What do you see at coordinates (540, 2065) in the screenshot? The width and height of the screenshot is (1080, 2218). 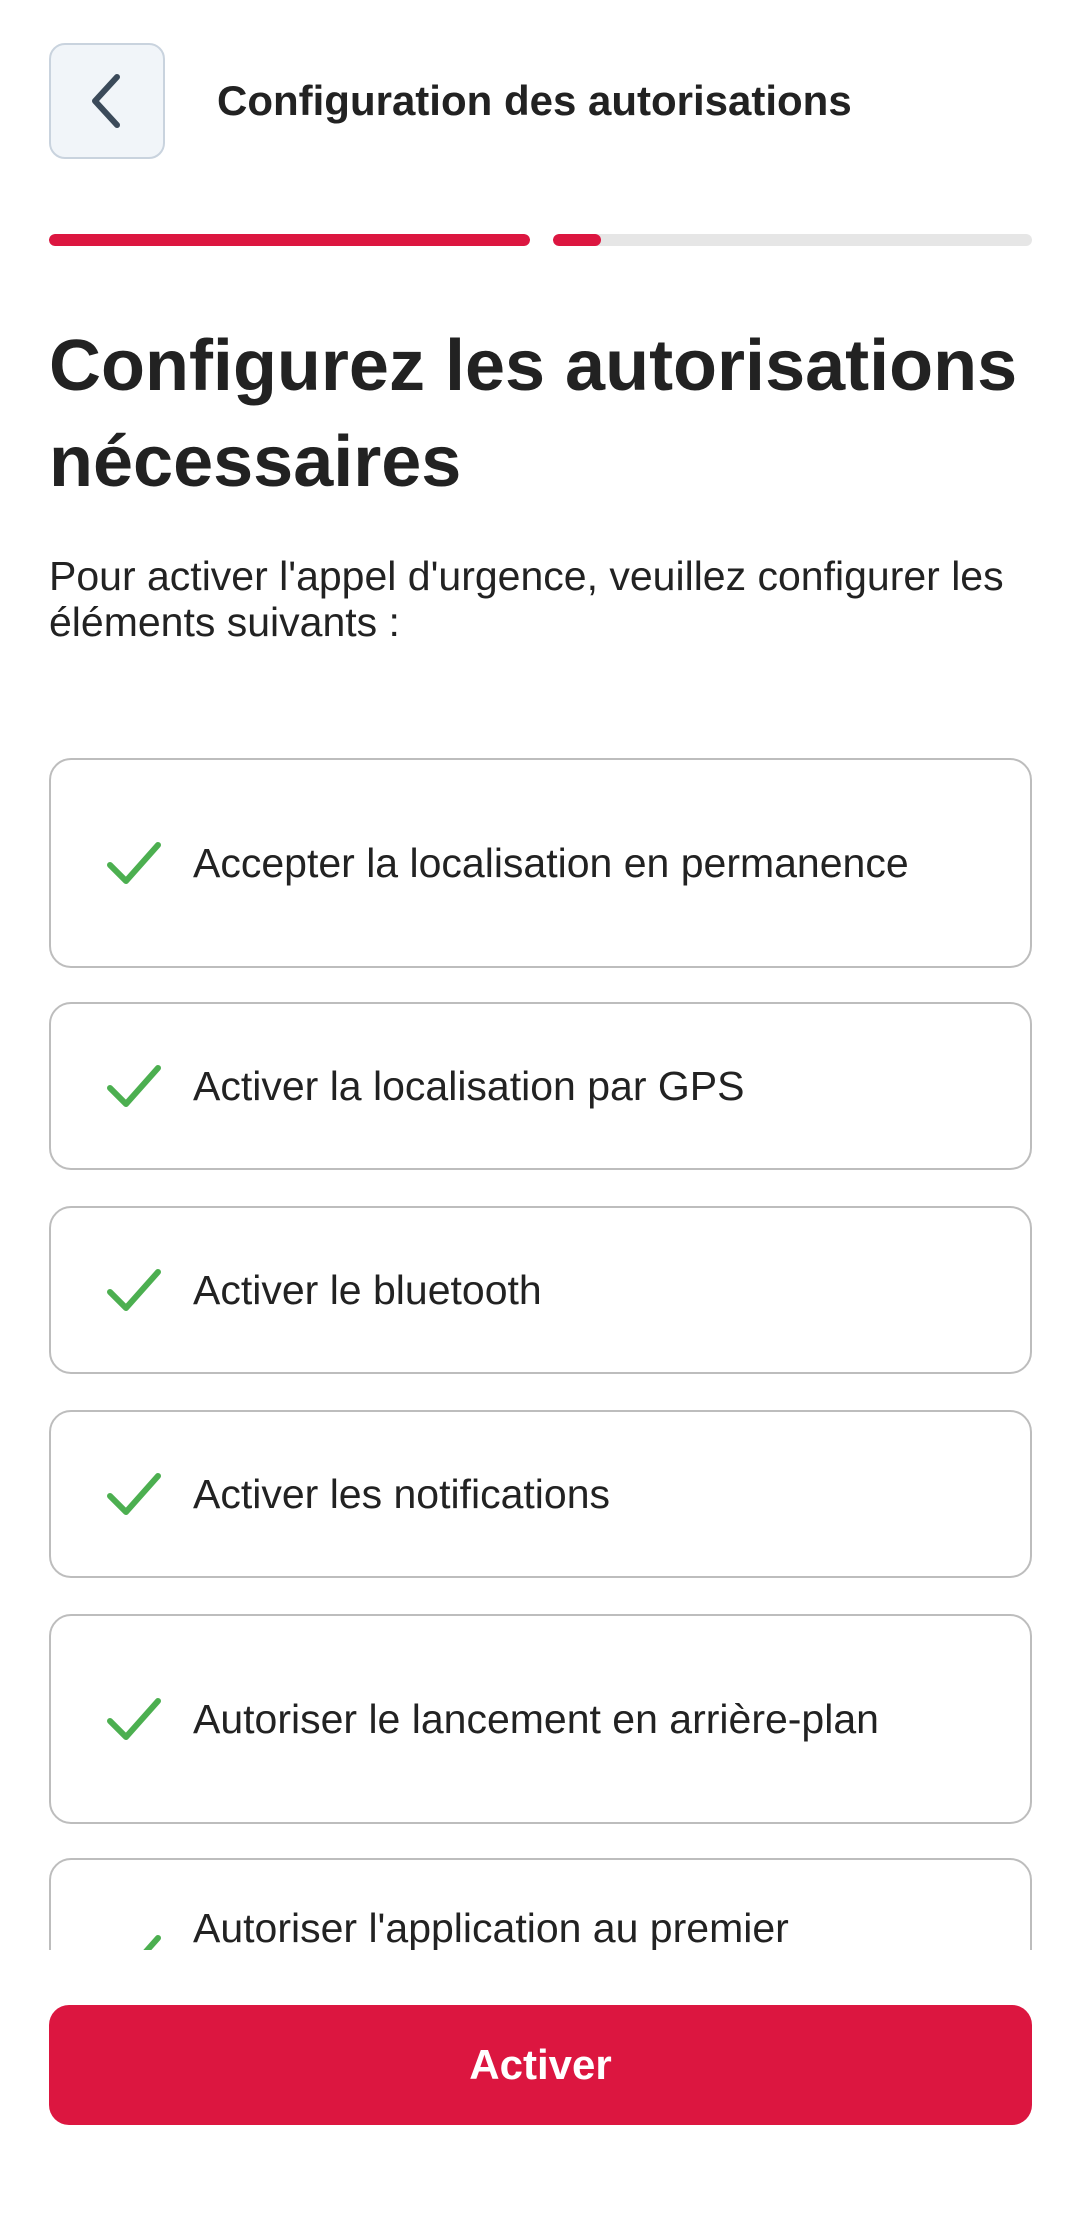 I see `activate-button: Activer` at bounding box center [540, 2065].